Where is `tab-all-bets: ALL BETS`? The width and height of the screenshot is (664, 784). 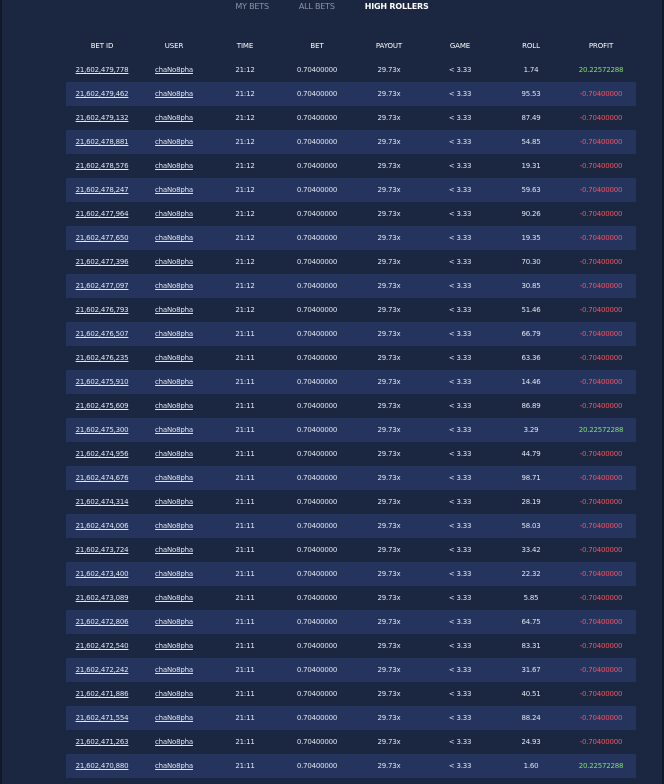 tab-all-bets: ALL BETS is located at coordinates (317, 8).